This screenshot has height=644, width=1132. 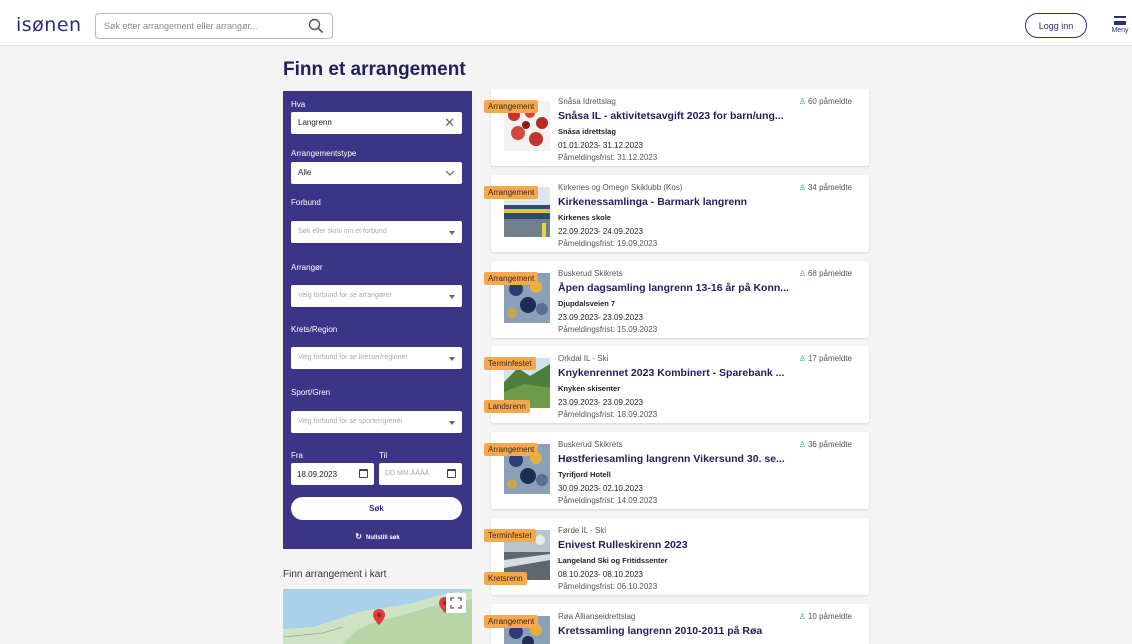 I want to click on participant-count: ♙ 60 påmeldte, so click(x=825, y=101).